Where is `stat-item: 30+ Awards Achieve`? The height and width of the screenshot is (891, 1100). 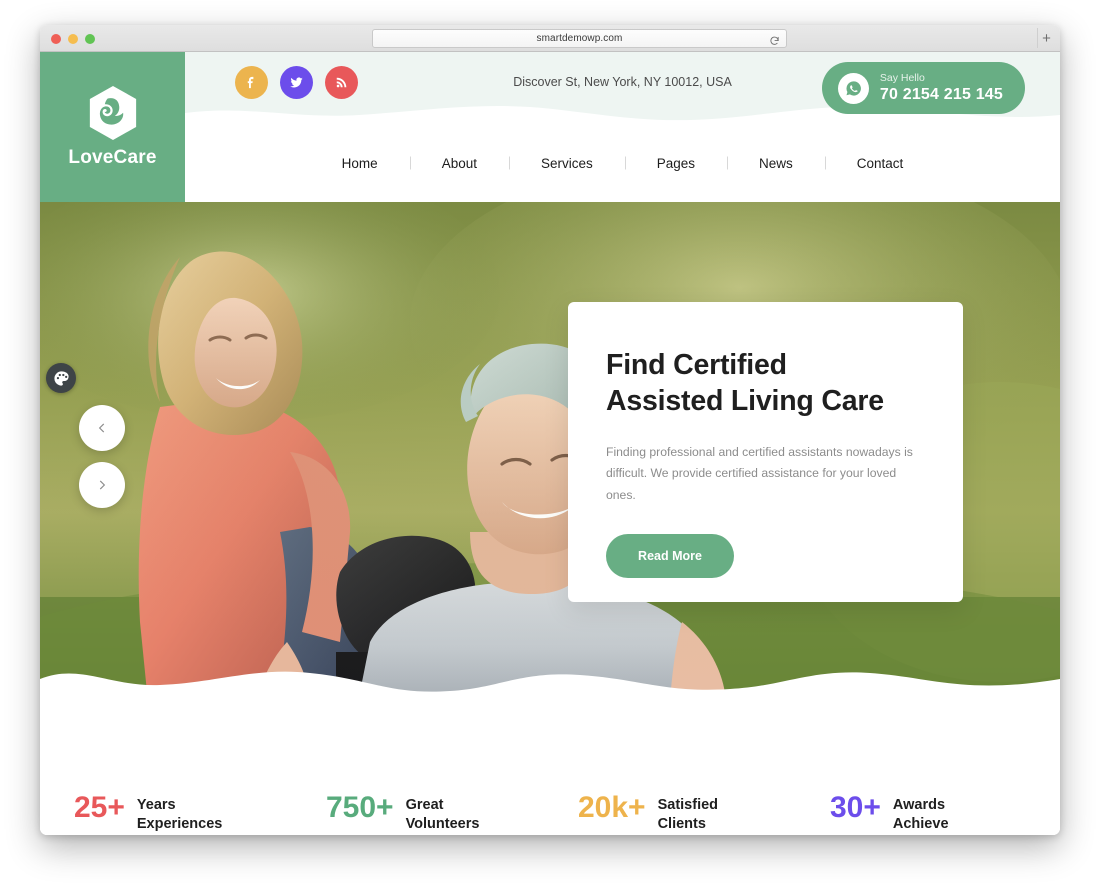 stat-item: 30+ Awards Achieve is located at coordinates (928, 813).